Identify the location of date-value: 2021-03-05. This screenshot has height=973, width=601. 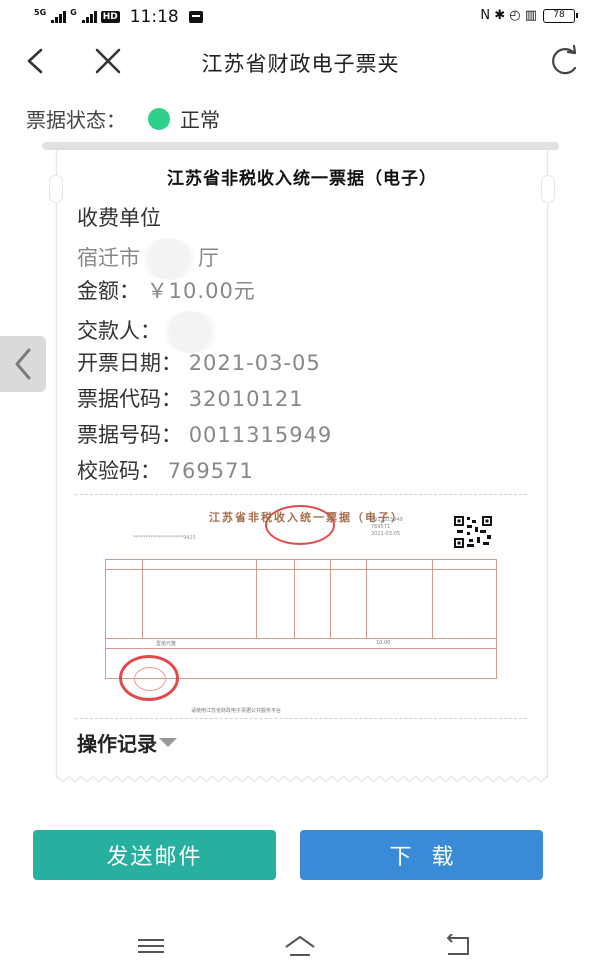
(254, 363).